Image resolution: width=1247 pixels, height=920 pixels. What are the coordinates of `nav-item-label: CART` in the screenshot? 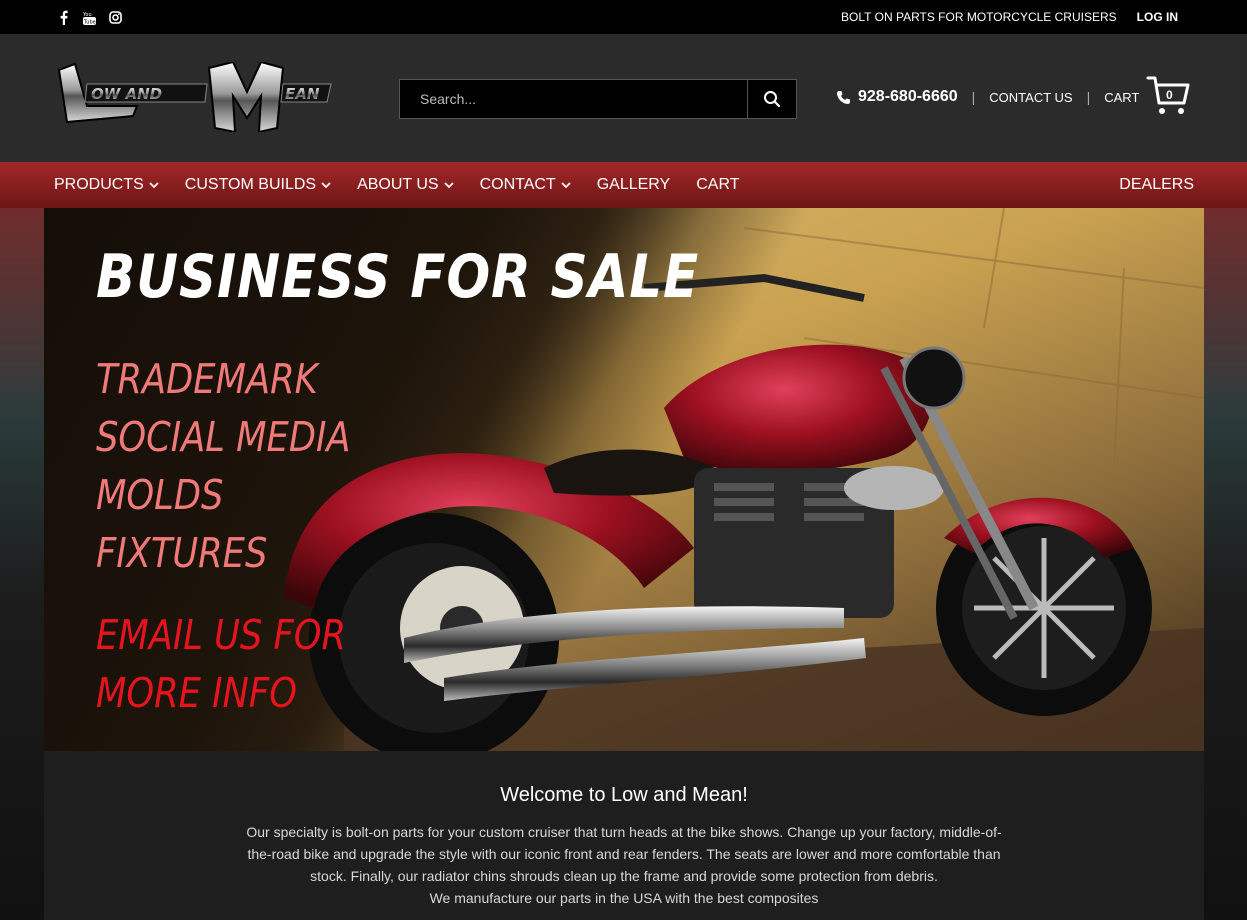 It's located at (718, 184).